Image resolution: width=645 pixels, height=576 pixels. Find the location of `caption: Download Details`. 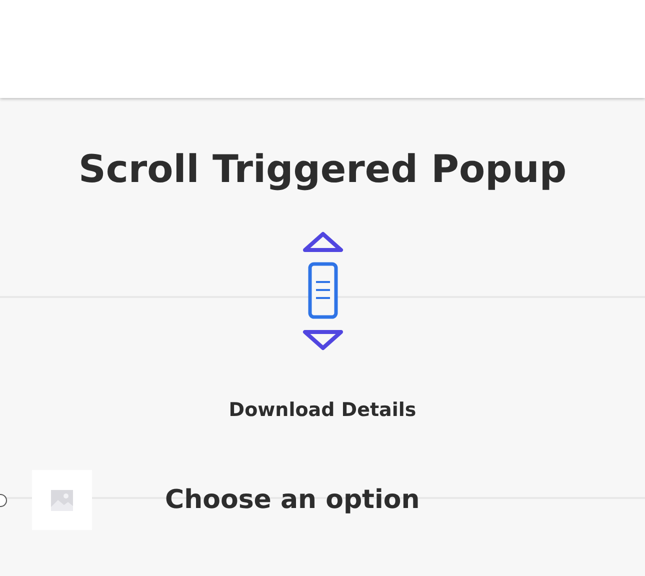

caption: Download Details is located at coordinates (322, 410).